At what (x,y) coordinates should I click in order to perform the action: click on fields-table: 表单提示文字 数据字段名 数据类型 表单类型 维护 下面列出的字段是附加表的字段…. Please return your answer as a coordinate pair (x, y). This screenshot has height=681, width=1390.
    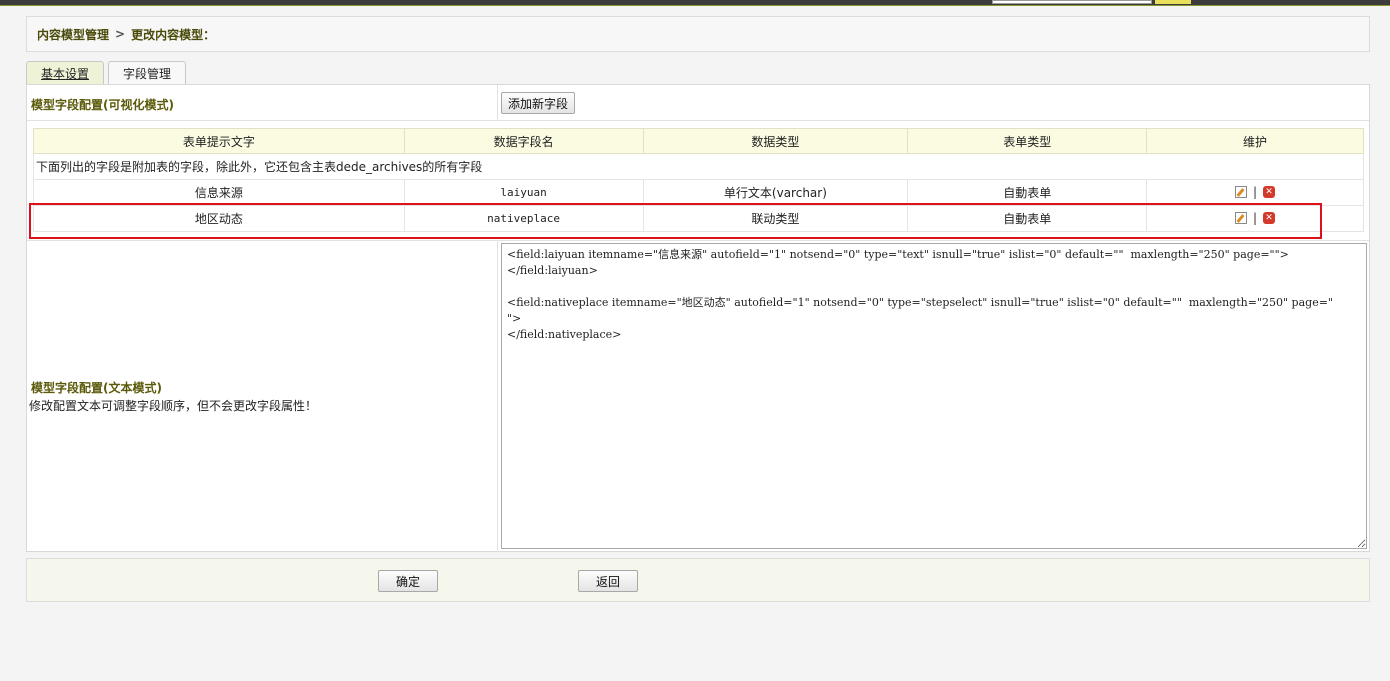
    Looking at the image, I should click on (698, 180).